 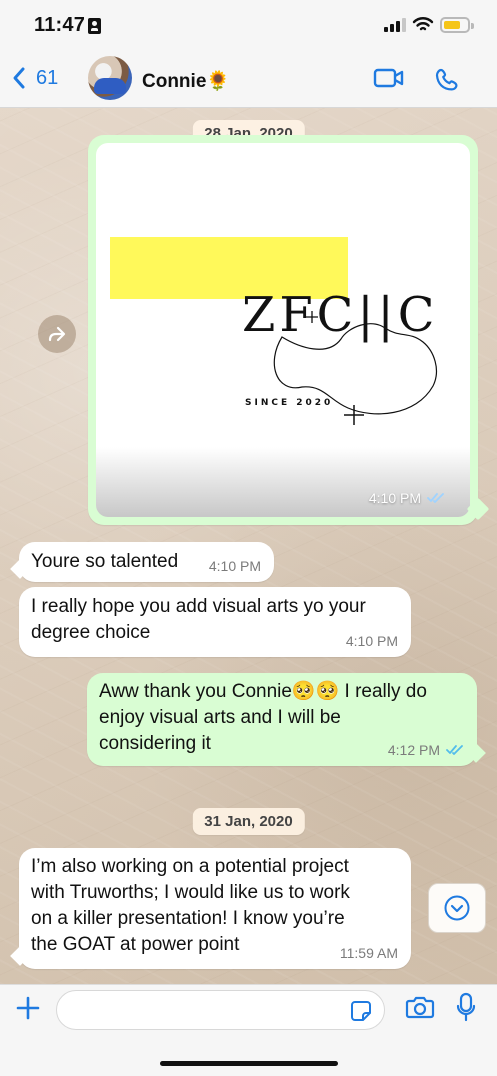 What do you see at coordinates (289, 403) in the screenshot?
I see `svg-text: SINCE 2020` at bounding box center [289, 403].